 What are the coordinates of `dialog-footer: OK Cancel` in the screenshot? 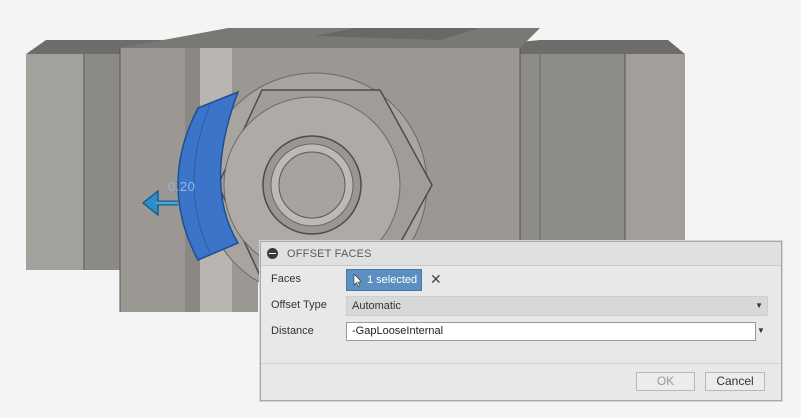 It's located at (521, 381).